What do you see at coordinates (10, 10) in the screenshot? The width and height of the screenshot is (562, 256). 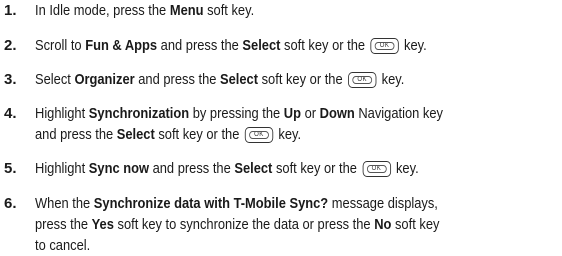 I see `step-number: 1.` at bounding box center [10, 10].